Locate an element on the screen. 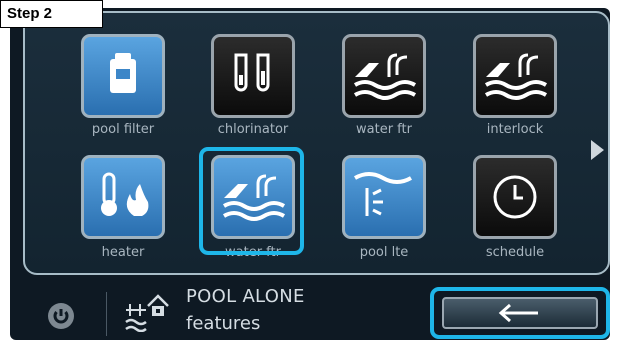 This screenshot has height=348, width=618. tile-pool-light is located at coordinates (384, 197).